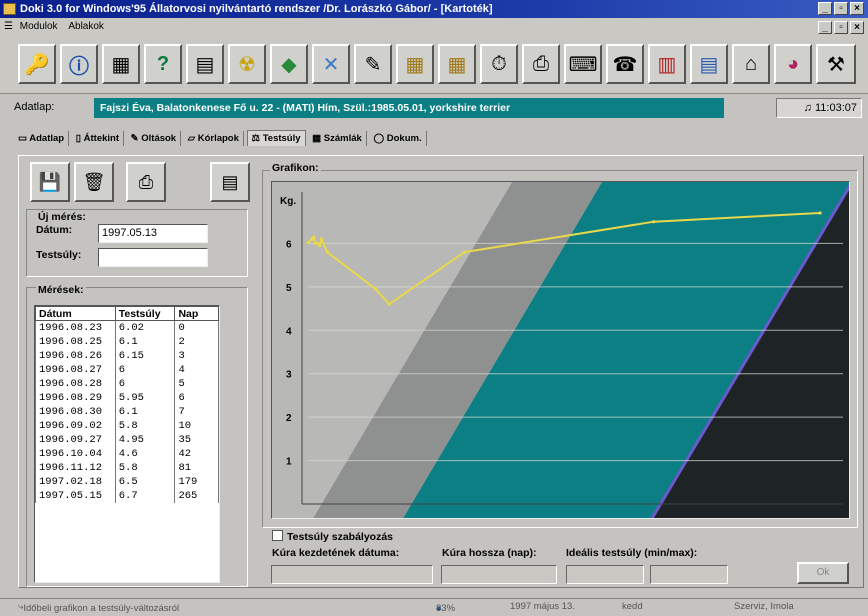  What do you see at coordinates (62, 217) in the screenshot?
I see `new-measure-title: Új mérés:` at bounding box center [62, 217].